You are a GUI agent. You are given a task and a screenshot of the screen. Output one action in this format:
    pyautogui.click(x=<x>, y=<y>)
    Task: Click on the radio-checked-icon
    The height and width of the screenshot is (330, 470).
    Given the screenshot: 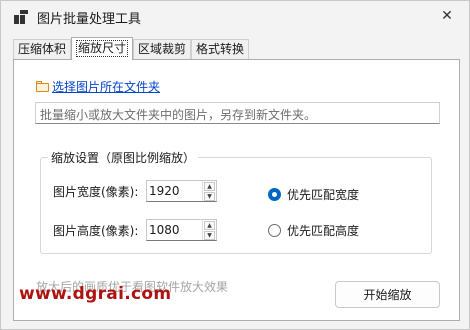 What is the action you would take?
    pyautogui.click(x=274, y=194)
    